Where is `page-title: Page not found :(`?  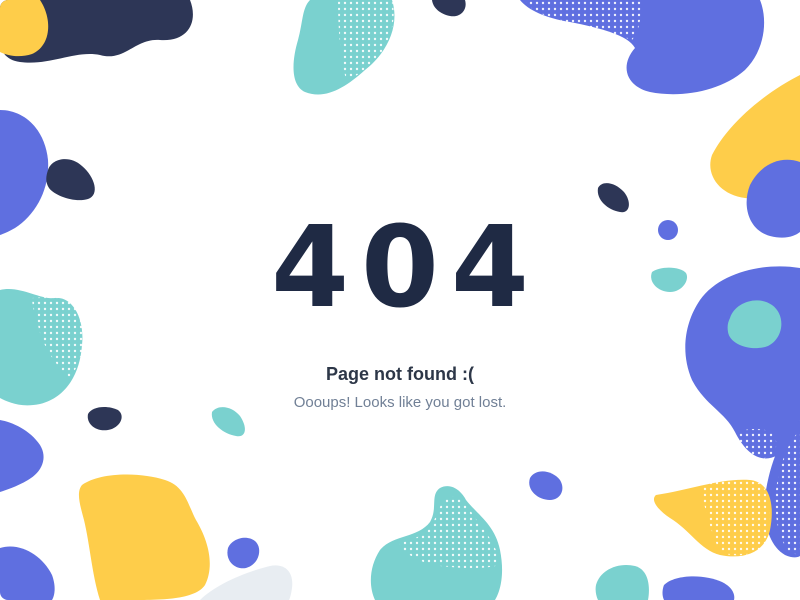
page-title: Page not found :( is located at coordinates (400, 374).